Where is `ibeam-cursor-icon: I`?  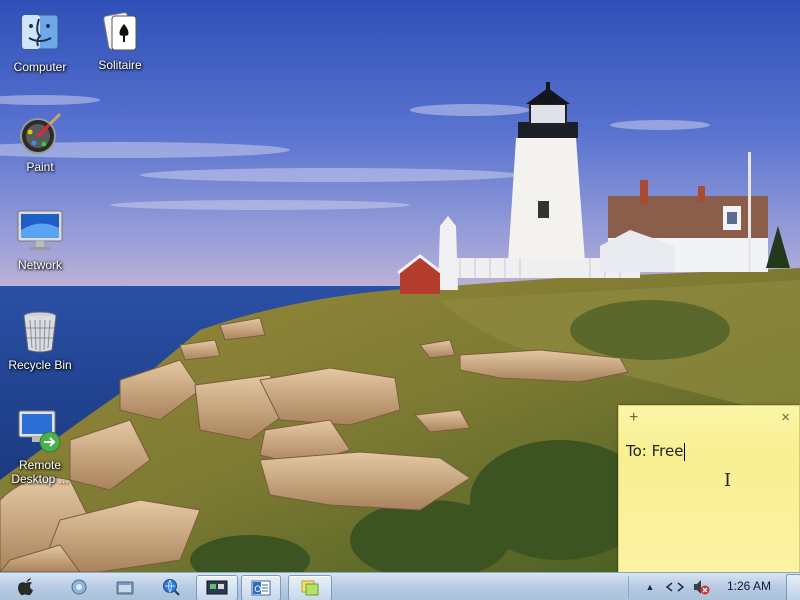 ibeam-cursor-icon: I is located at coordinates (728, 480).